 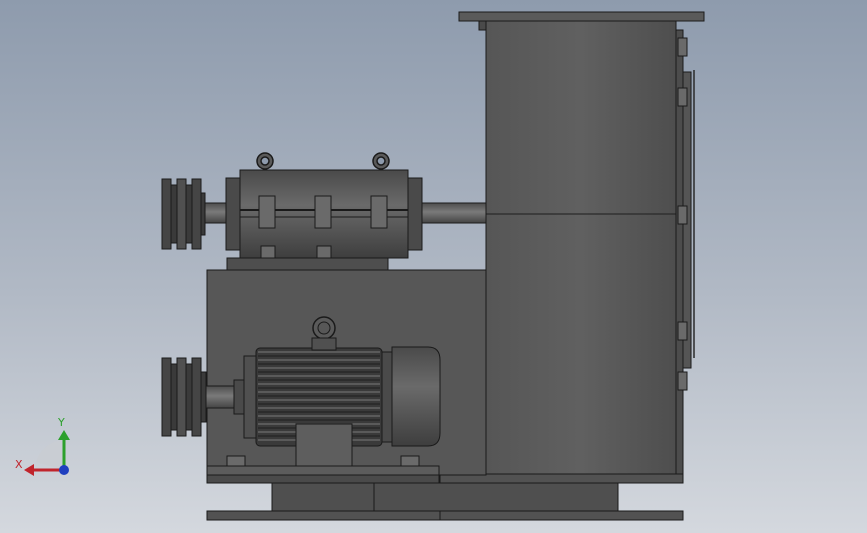 I want to click on y-axis-label: Y, so click(x=61, y=422).